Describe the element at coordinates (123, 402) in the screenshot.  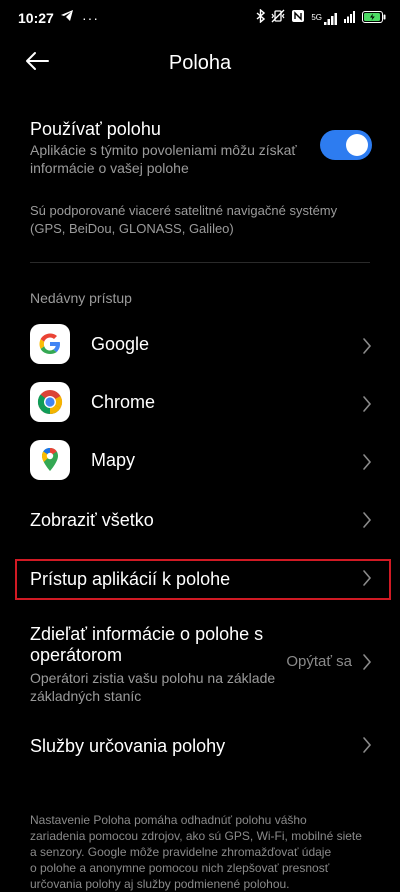
I see `app-label-chrome: Chrome` at that location.